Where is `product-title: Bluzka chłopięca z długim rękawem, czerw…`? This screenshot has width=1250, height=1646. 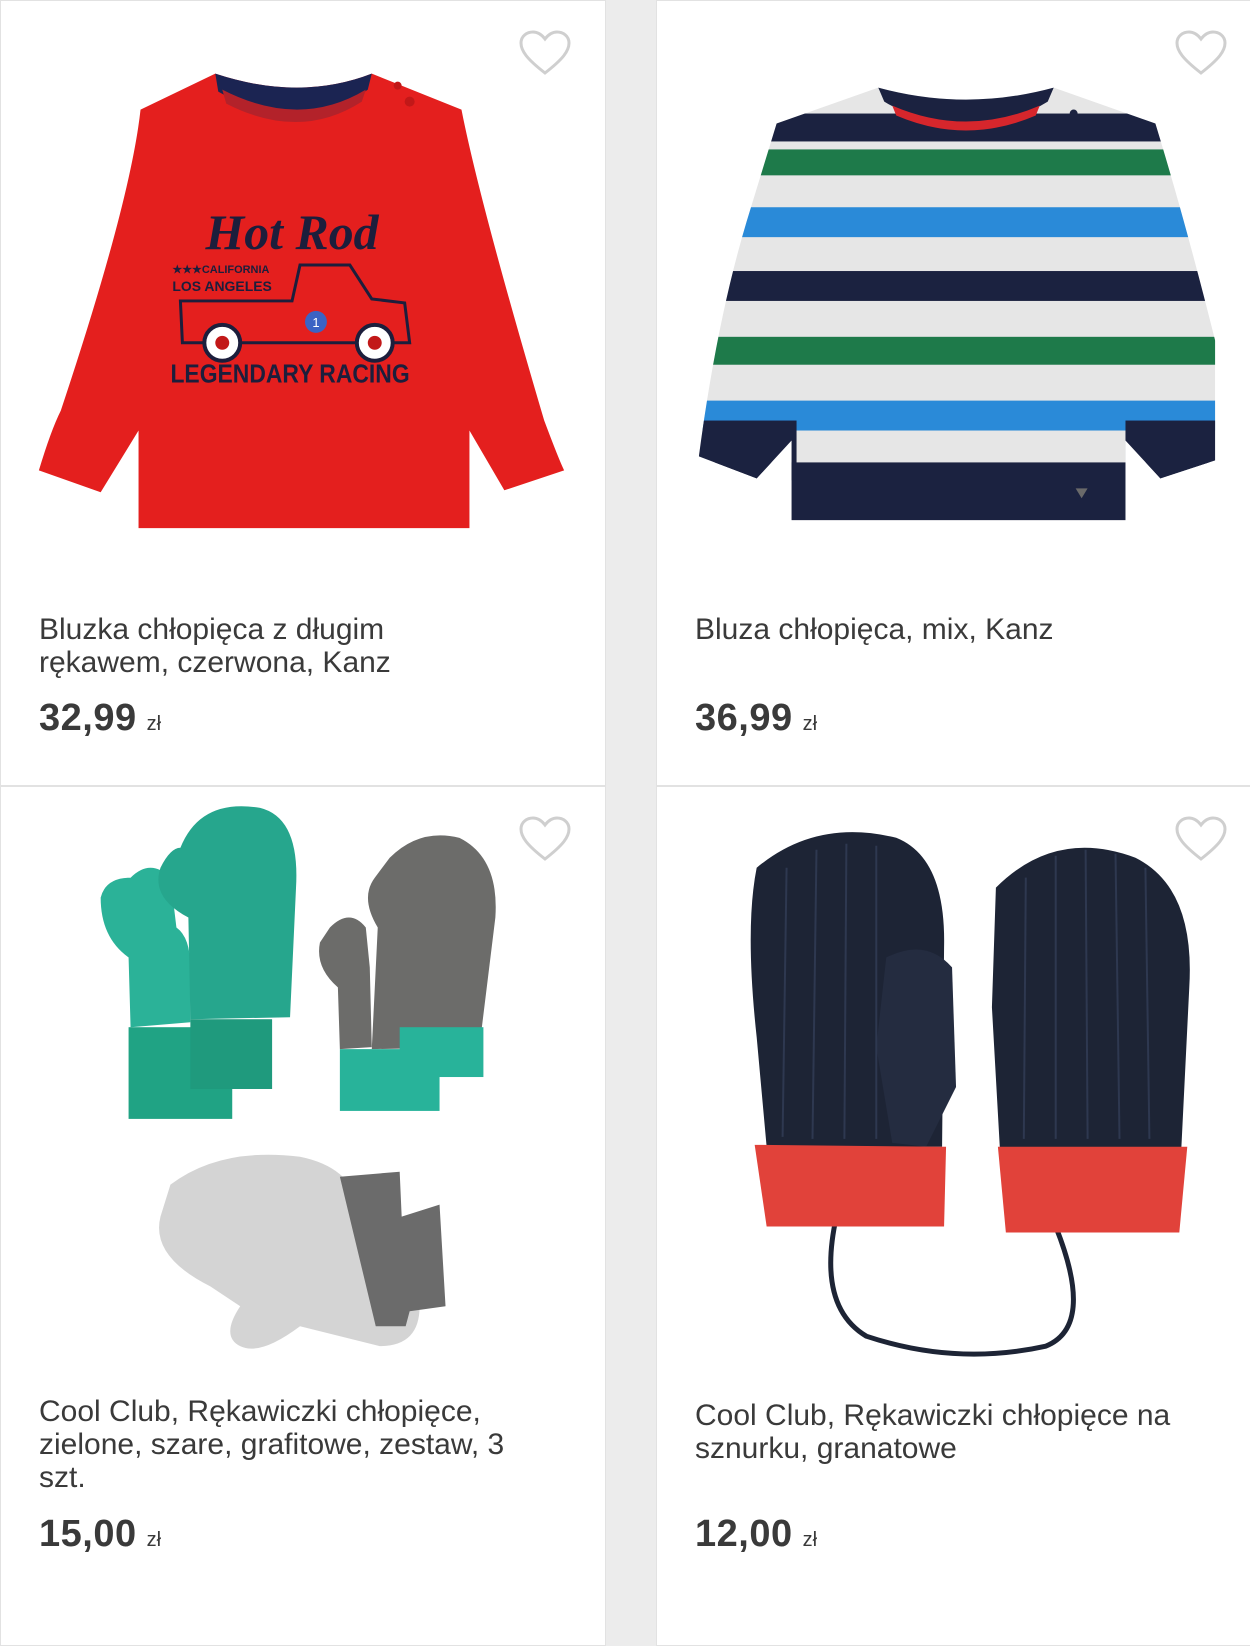 product-title: Bluzka chłopięca z długim rękawem, czerw… is located at coordinates (312, 646).